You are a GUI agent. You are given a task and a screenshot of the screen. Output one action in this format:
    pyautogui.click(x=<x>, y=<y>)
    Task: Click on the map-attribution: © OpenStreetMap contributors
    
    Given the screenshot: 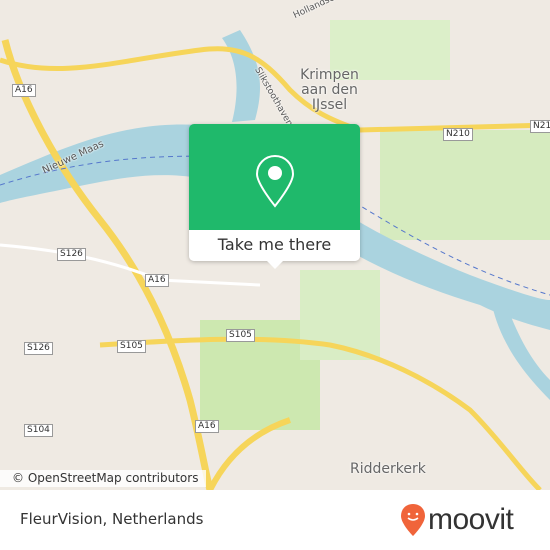 What is the action you would take?
    pyautogui.click(x=103, y=478)
    